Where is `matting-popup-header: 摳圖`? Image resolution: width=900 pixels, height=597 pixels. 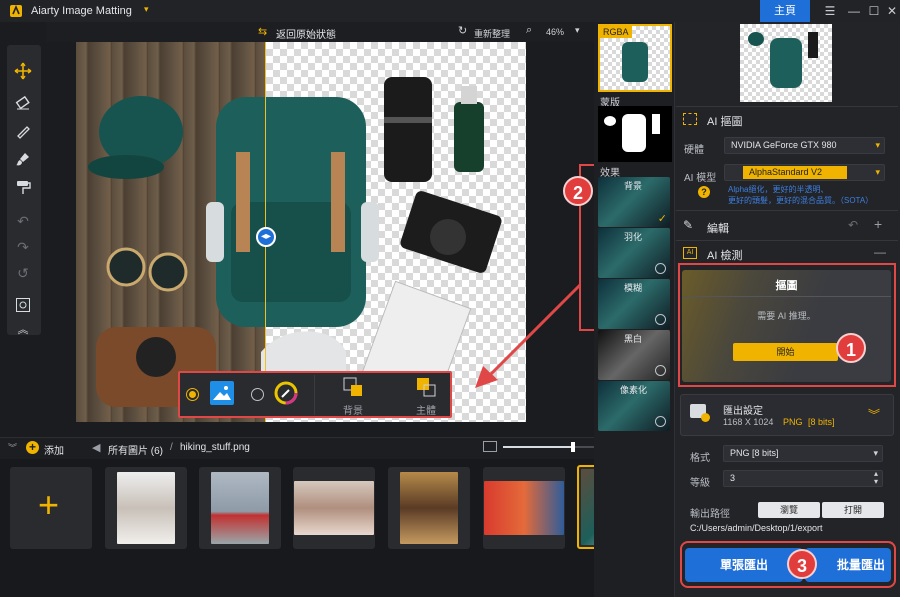 matting-popup-header: 摳圖 is located at coordinates (786, 283).